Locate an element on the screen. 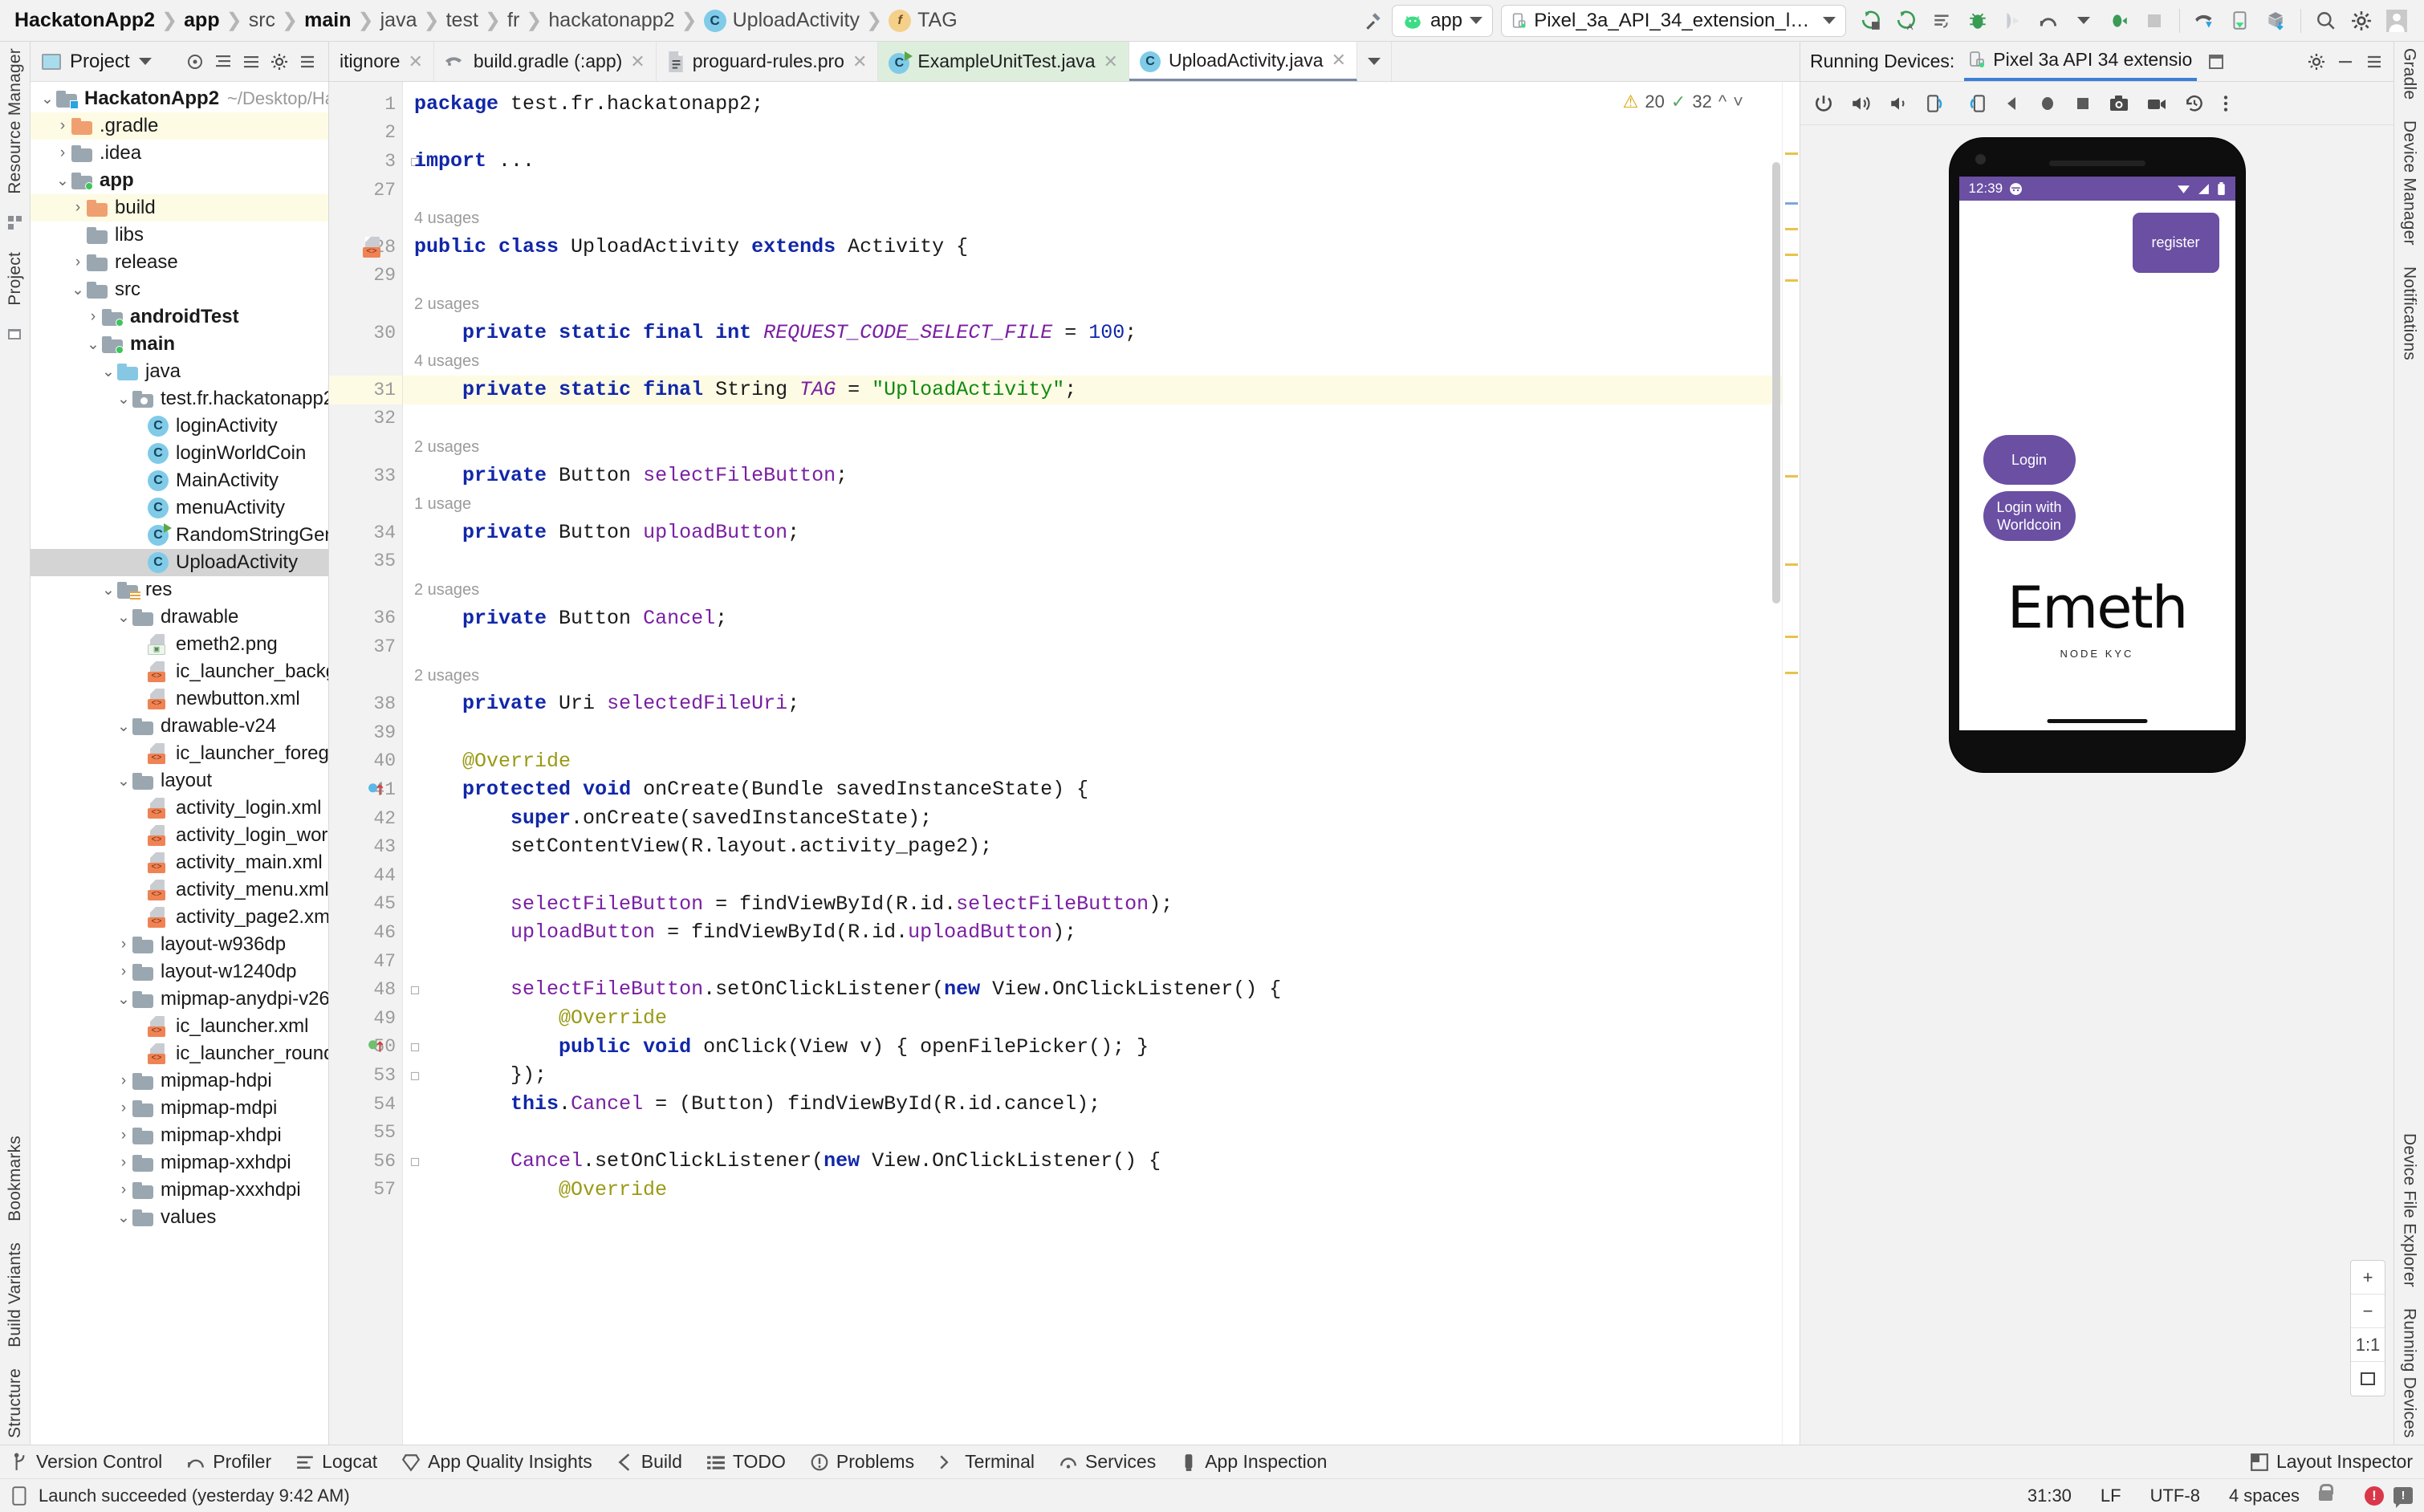  chevron-down-icon is located at coordinates (2083, 21).